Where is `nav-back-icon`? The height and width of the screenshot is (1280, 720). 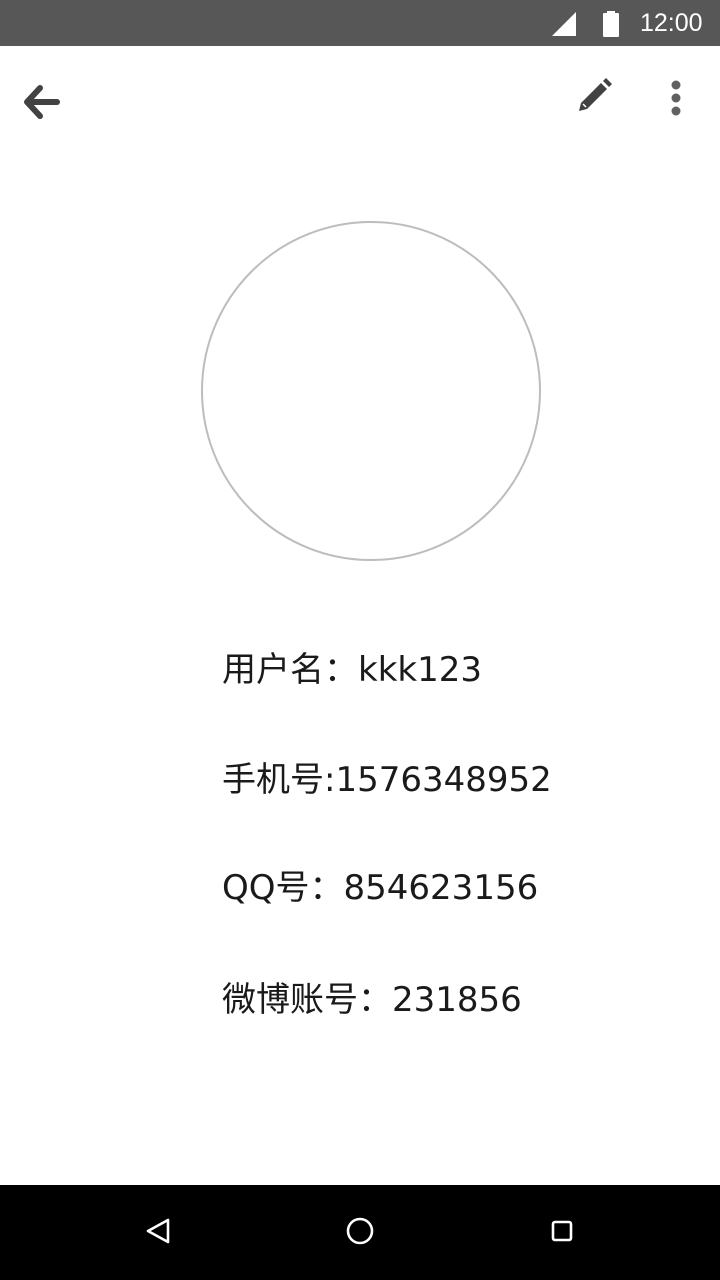
nav-back-icon is located at coordinates (158, 1233).